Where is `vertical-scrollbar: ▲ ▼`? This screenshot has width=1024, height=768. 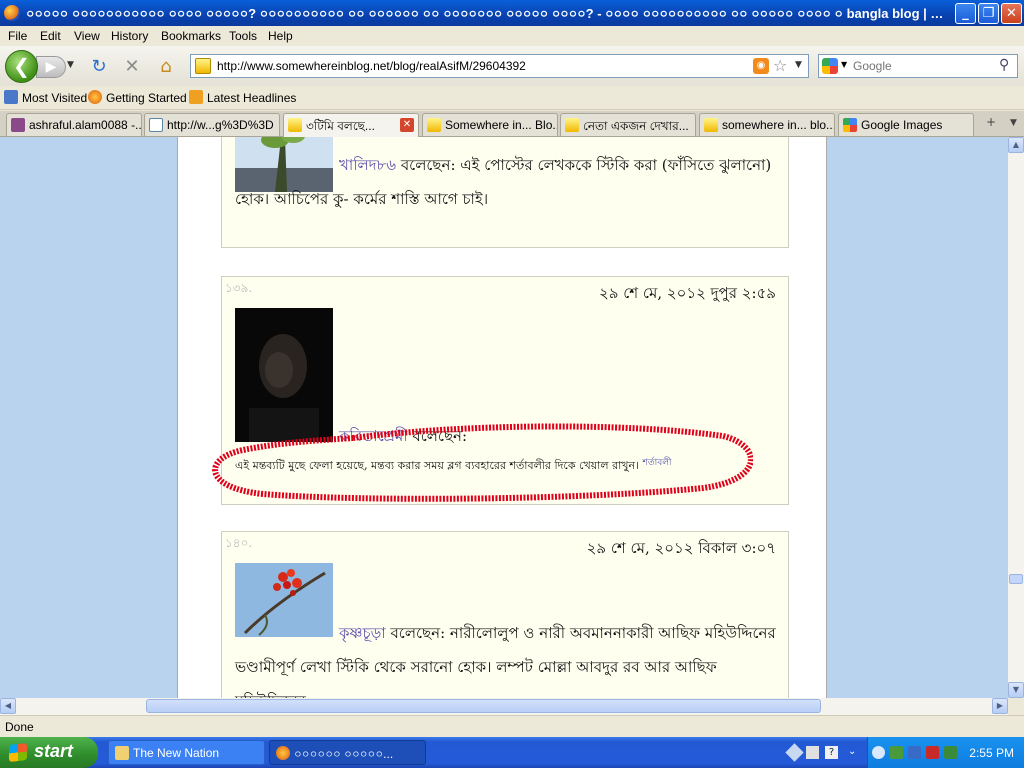 vertical-scrollbar: ▲ ▼ is located at coordinates (1016, 417).